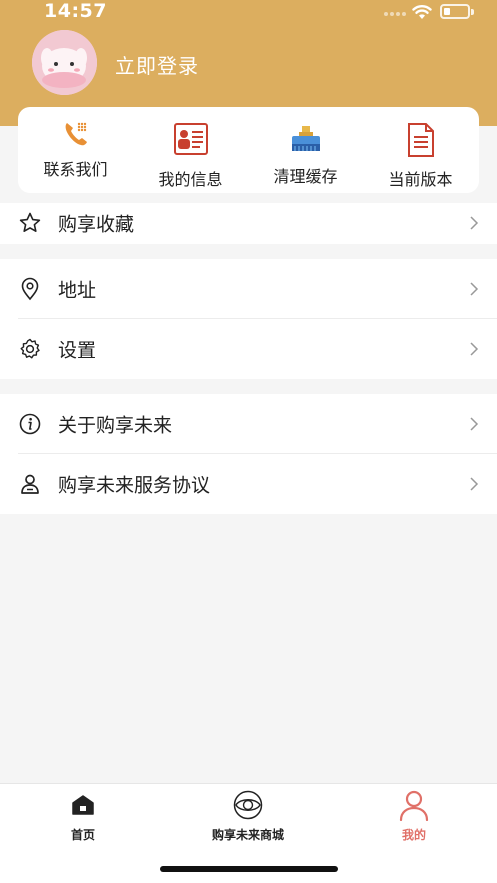 The height and width of the screenshot is (883, 497). Describe the element at coordinates (157, 64) in the screenshot. I see `login-link: 立即登录` at that location.